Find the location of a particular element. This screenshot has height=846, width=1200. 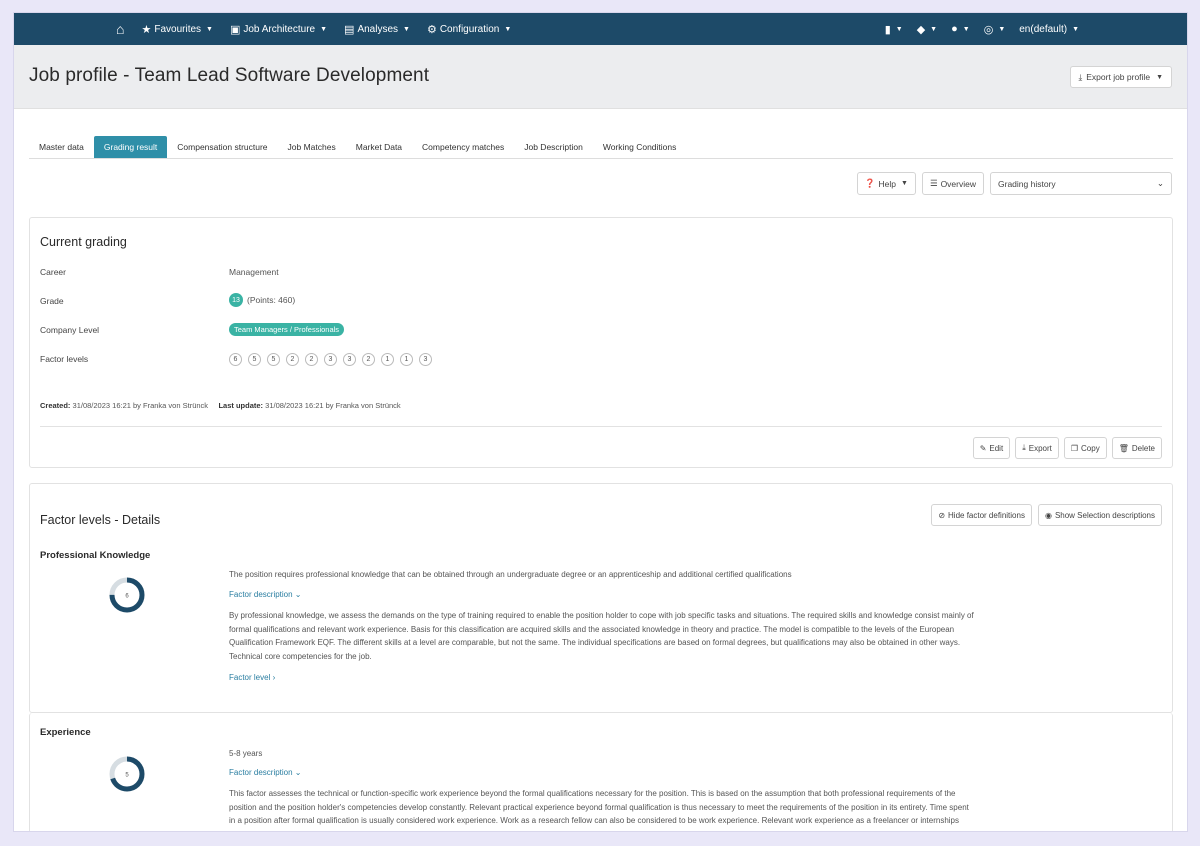

show-selection-descriptions-button: ◉ Show Selection descriptions is located at coordinates (1099, 515).